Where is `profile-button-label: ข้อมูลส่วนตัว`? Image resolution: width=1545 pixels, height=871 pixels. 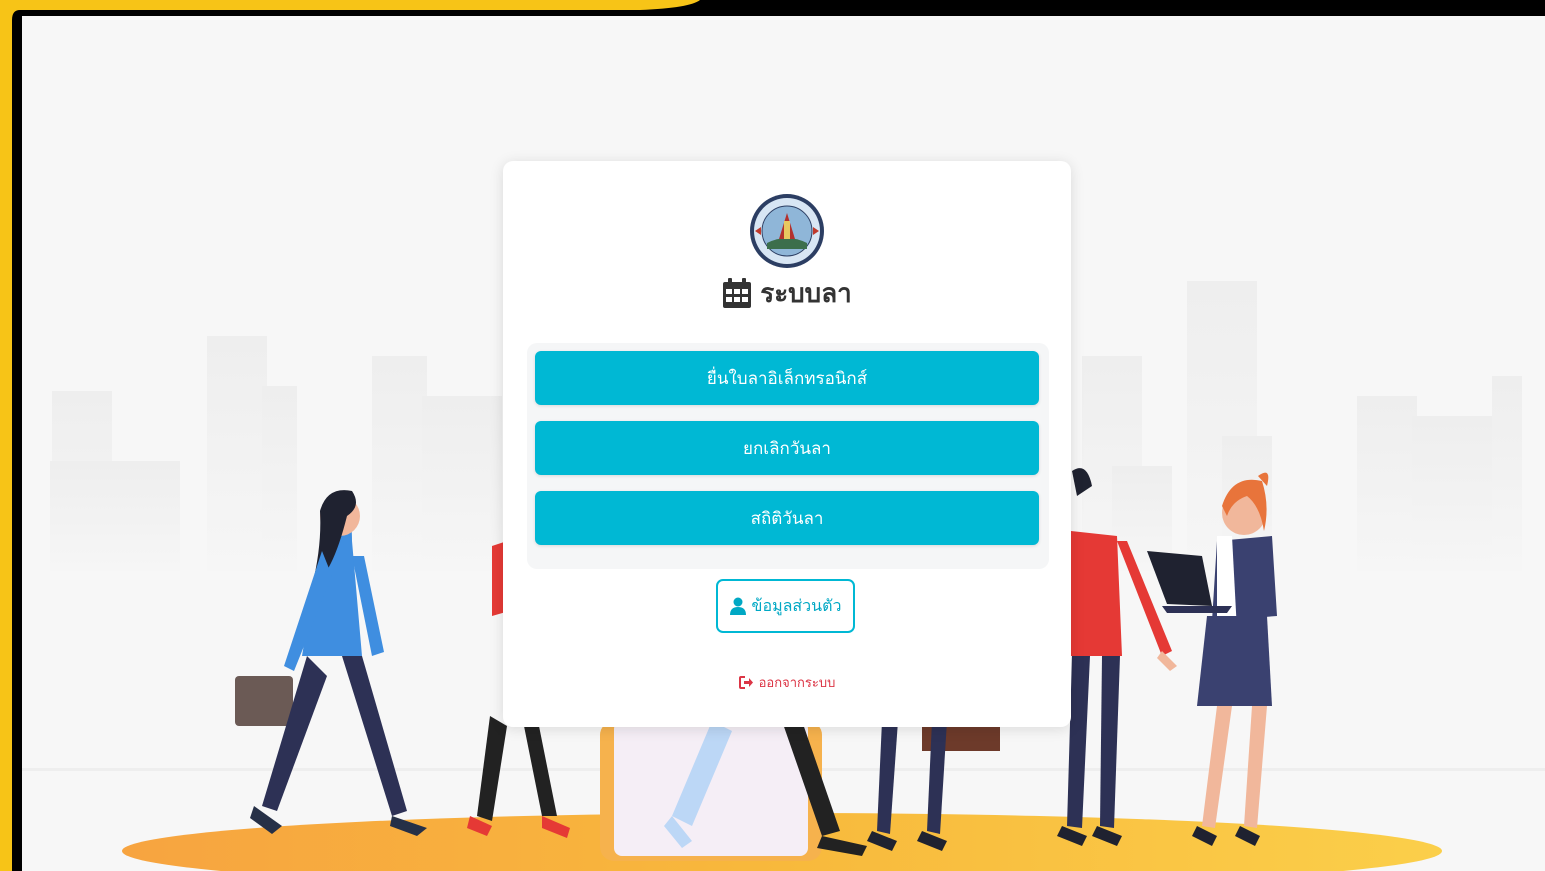 profile-button-label: ข้อมูลส่วนตัว is located at coordinates (796, 605).